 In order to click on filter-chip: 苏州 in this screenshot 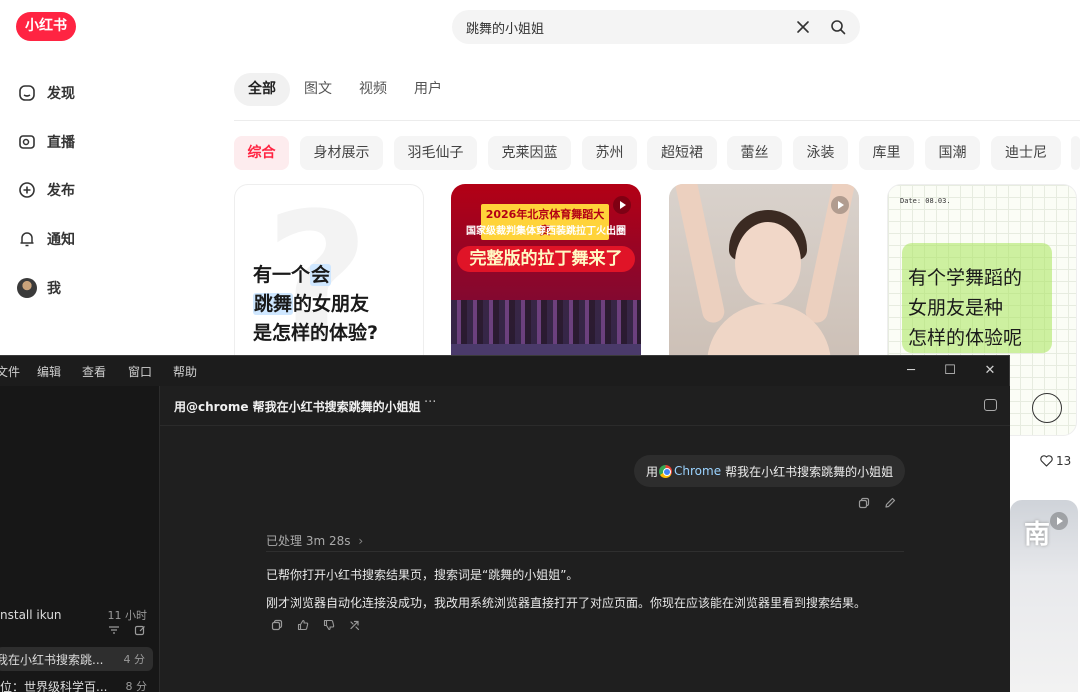, I will do `click(609, 153)`.